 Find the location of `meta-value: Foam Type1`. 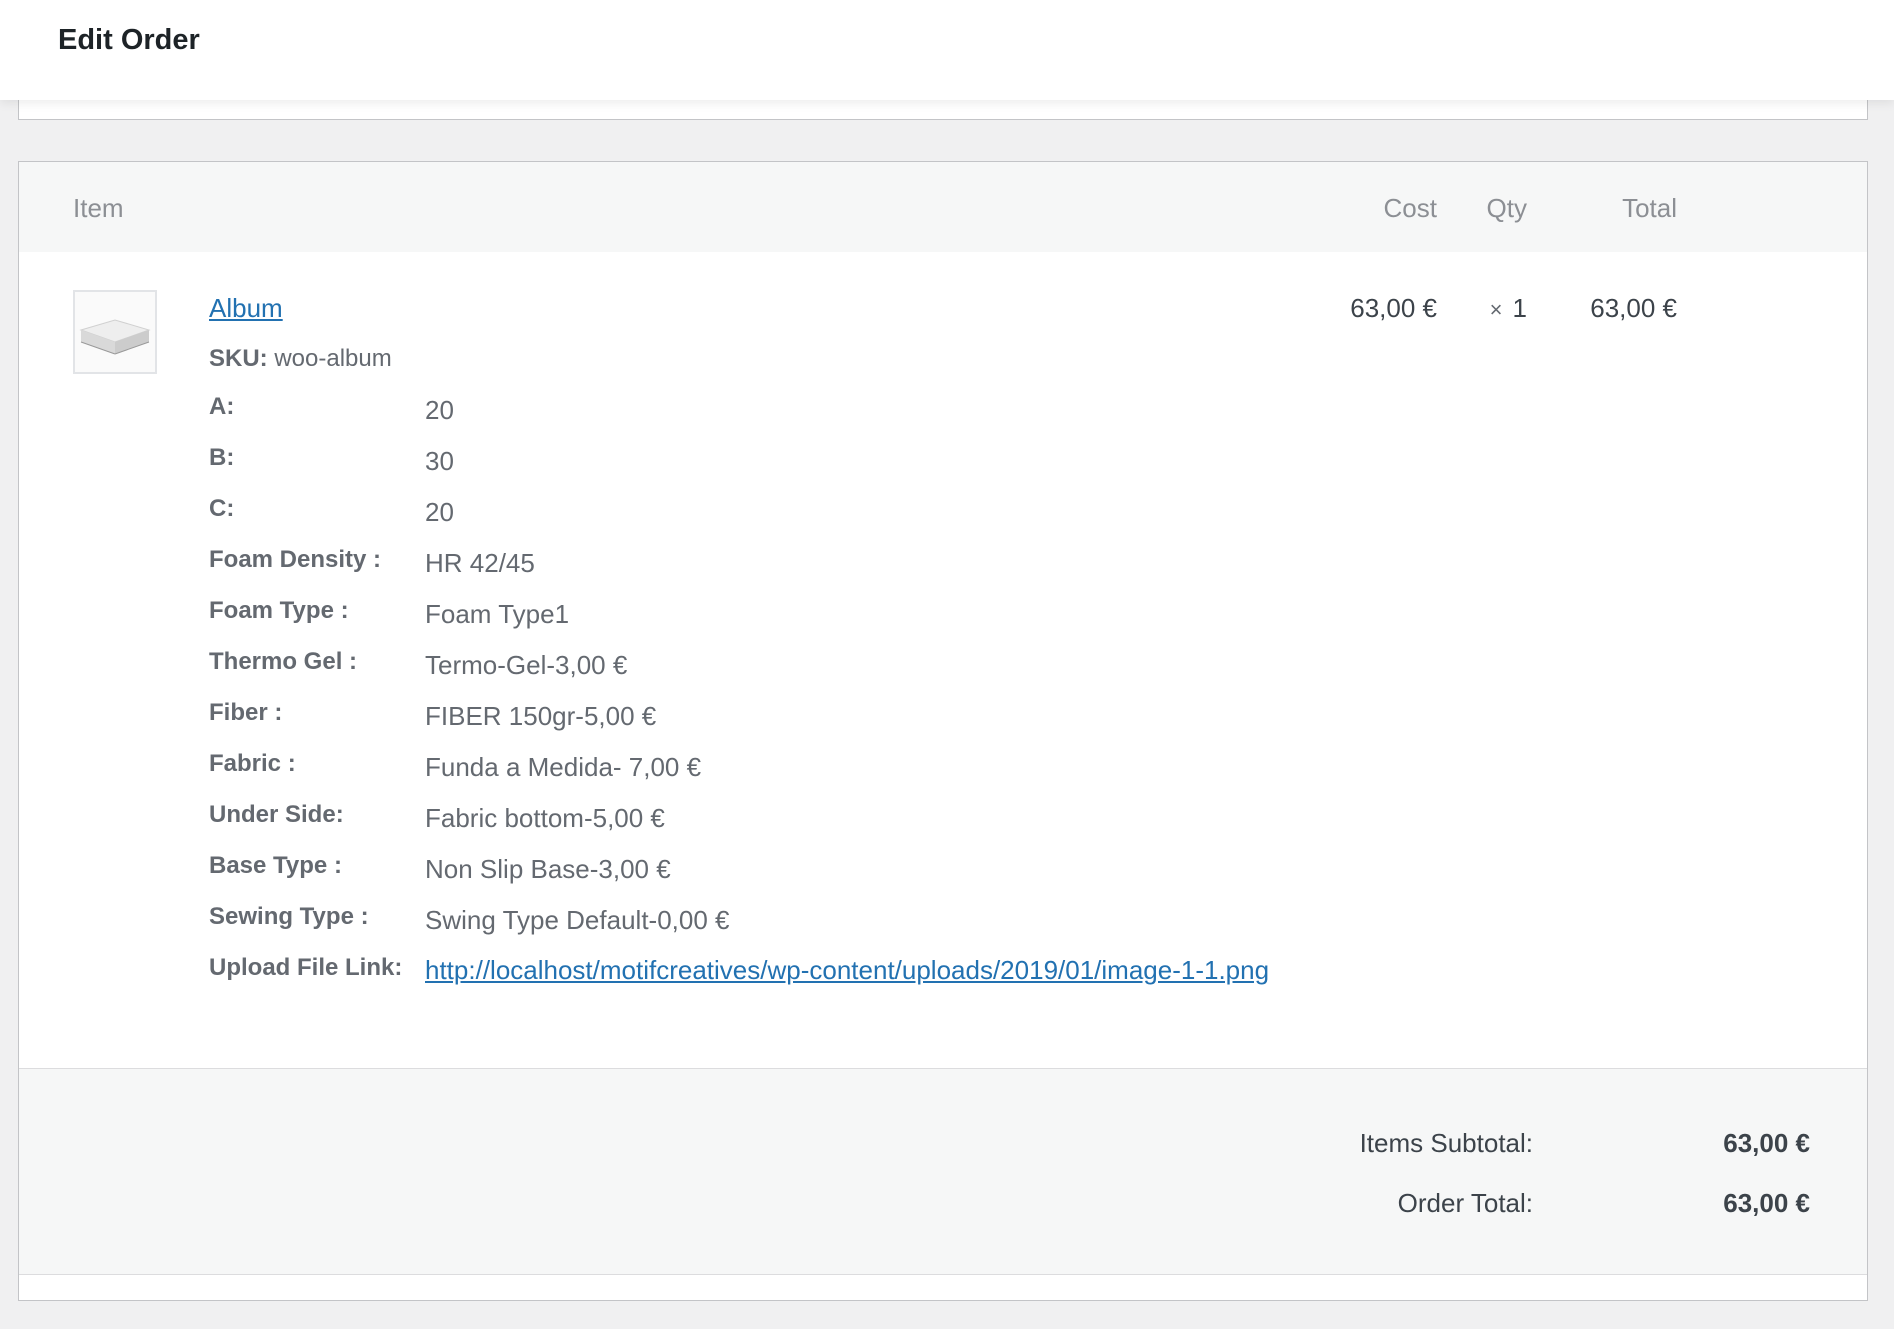

meta-value: Foam Type1 is located at coordinates (497, 614).